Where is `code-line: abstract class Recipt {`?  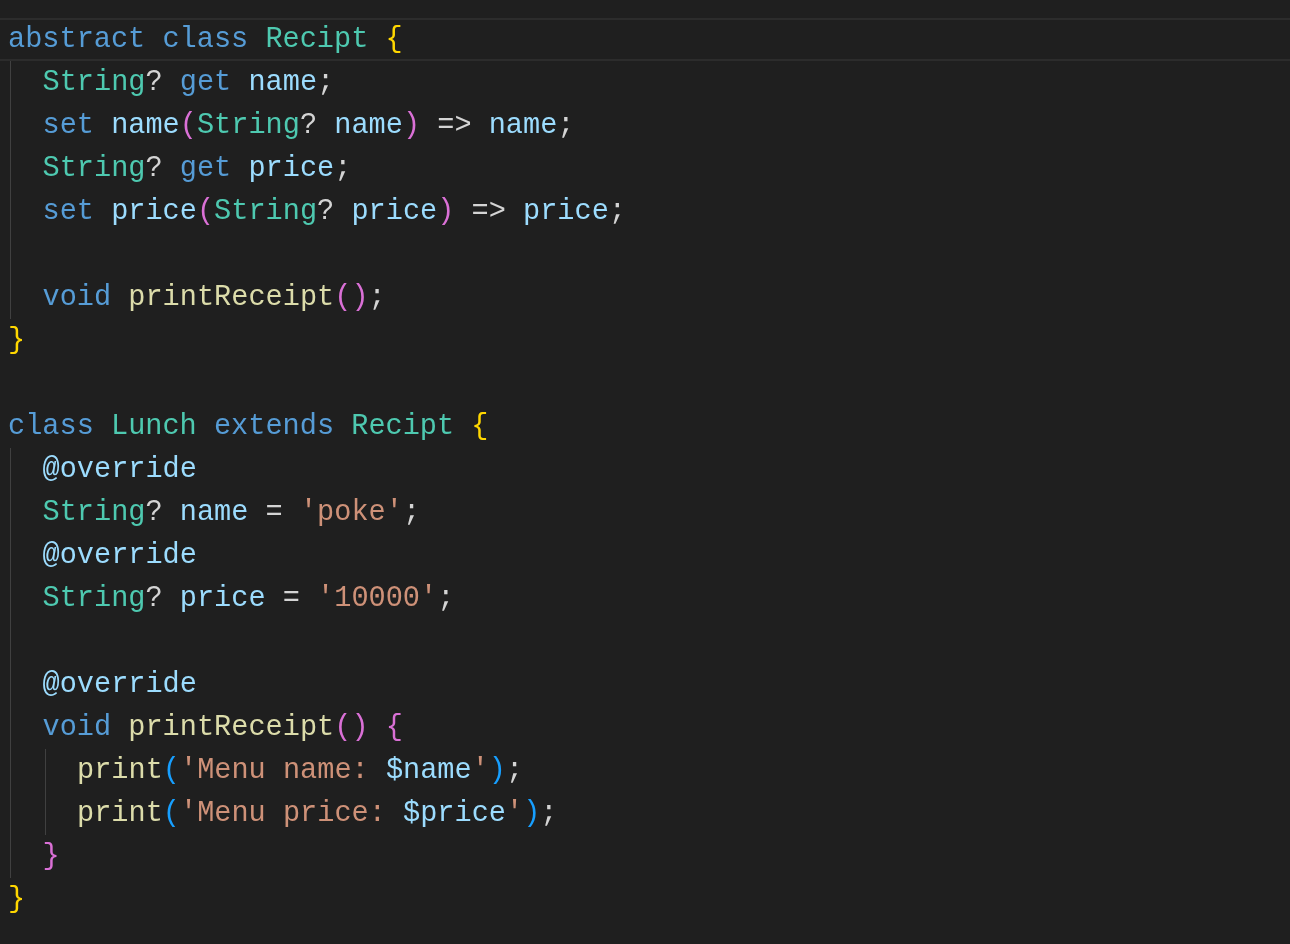 code-line: abstract class Recipt { is located at coordinates (645, 39).